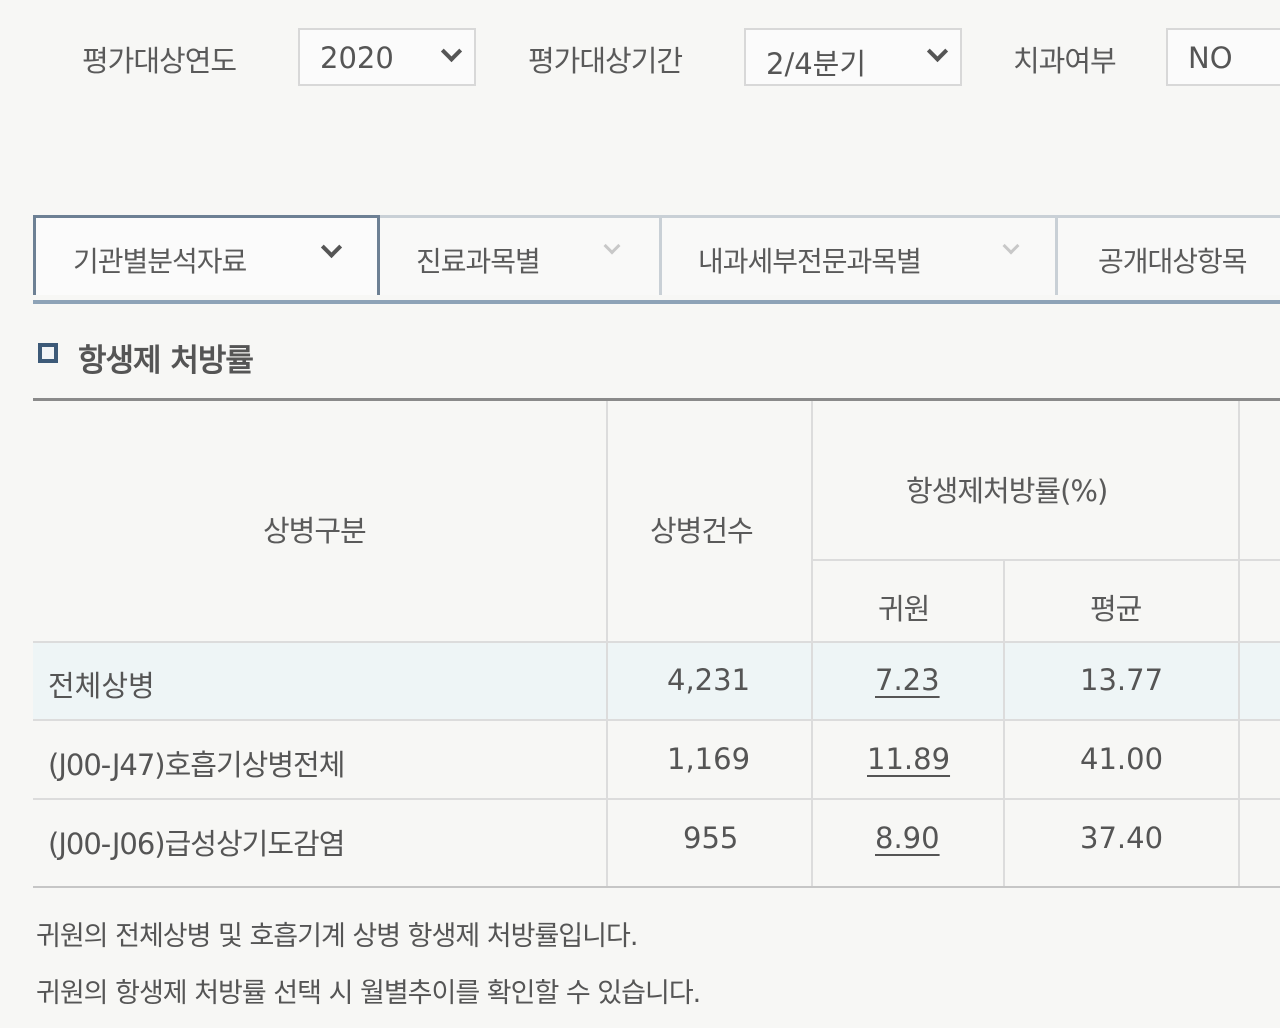 This screenshot has width=1280, height=1028. I want to click on dental-select: NO, so click(1223, 57).